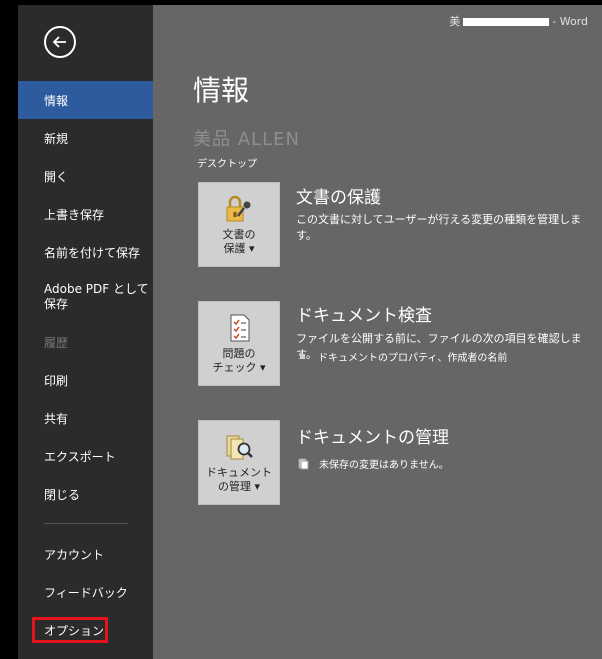 The width and height of the screenshot is (602, 659). I want to click on nav-account: アカウント, so click(85, 554).